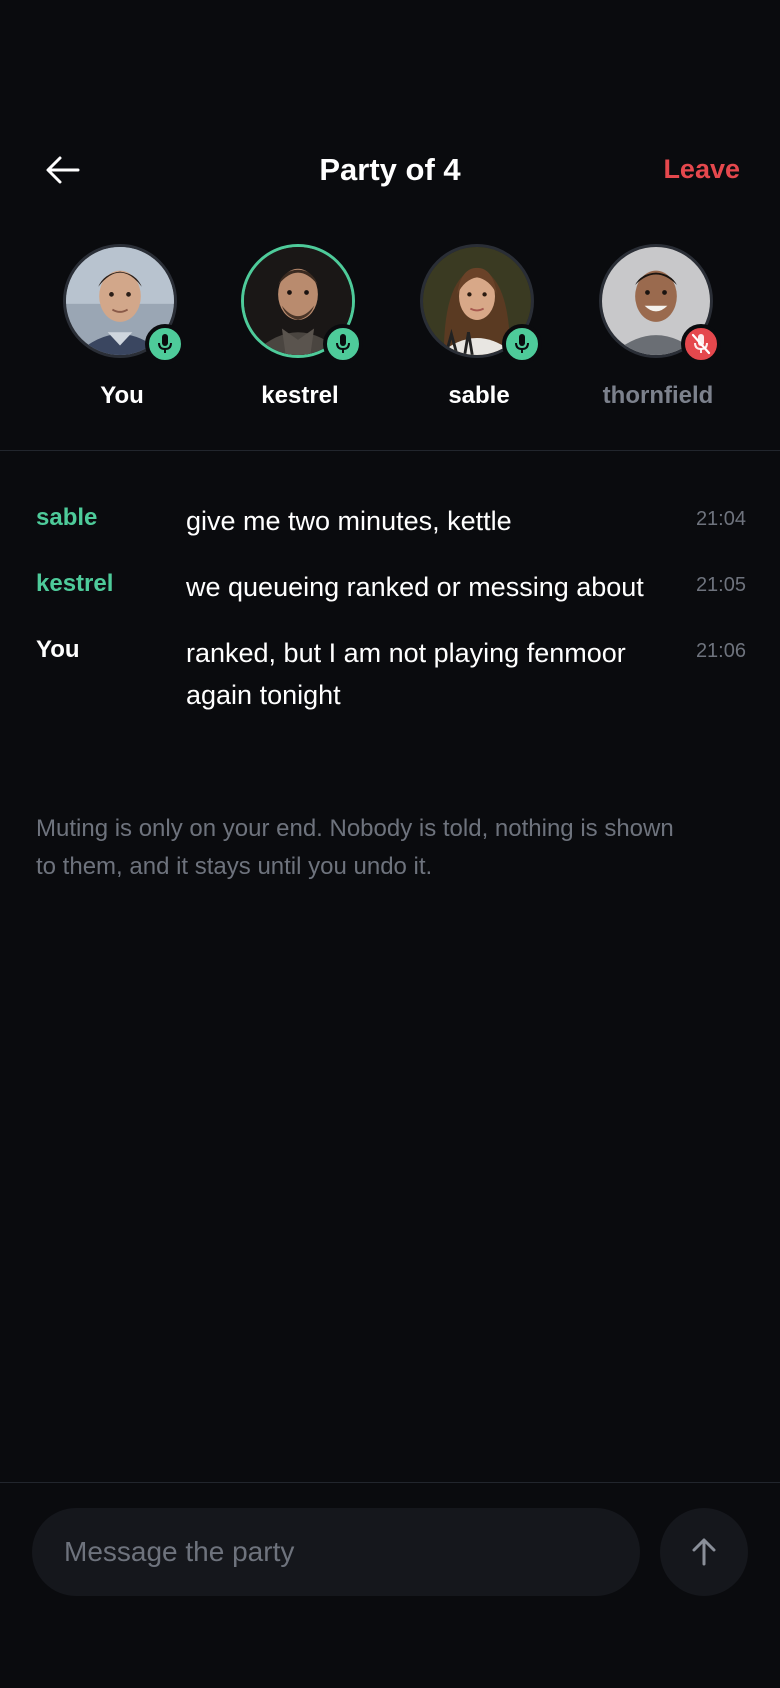 This screenshot has width=780, height=1688. Describe the element at coordinates (720, 519) in the screenshot. I see `message-time: 21:04` at that location.